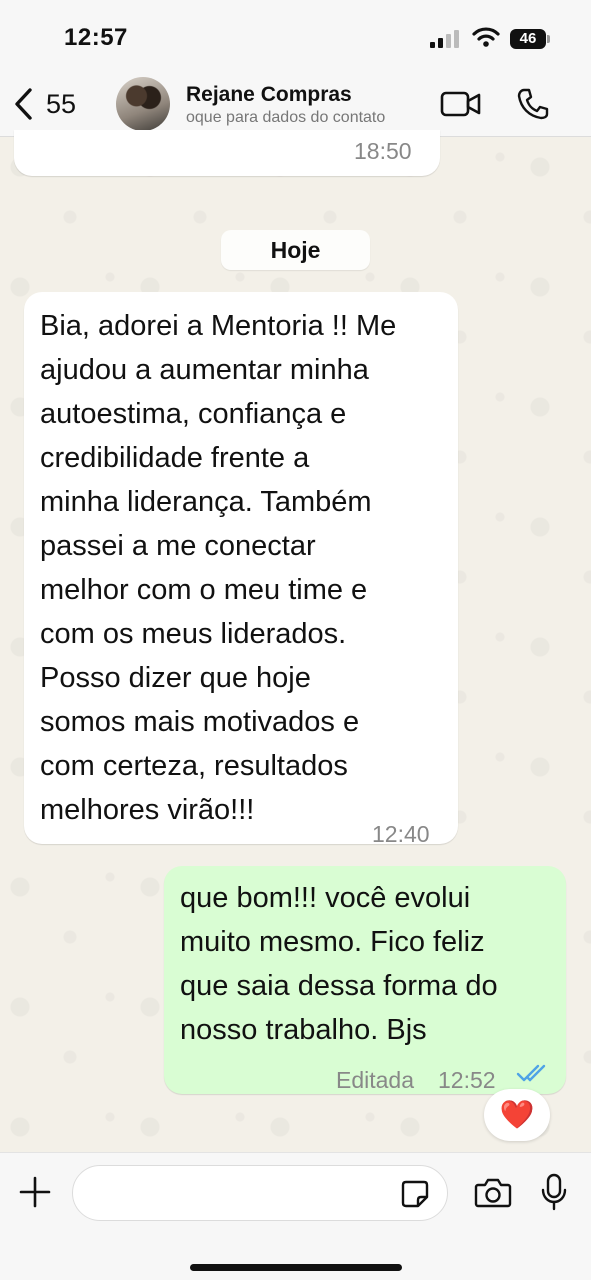 This screenshot has width=591, height=1280. I want to click on sticker-button, so click(415, 1196).